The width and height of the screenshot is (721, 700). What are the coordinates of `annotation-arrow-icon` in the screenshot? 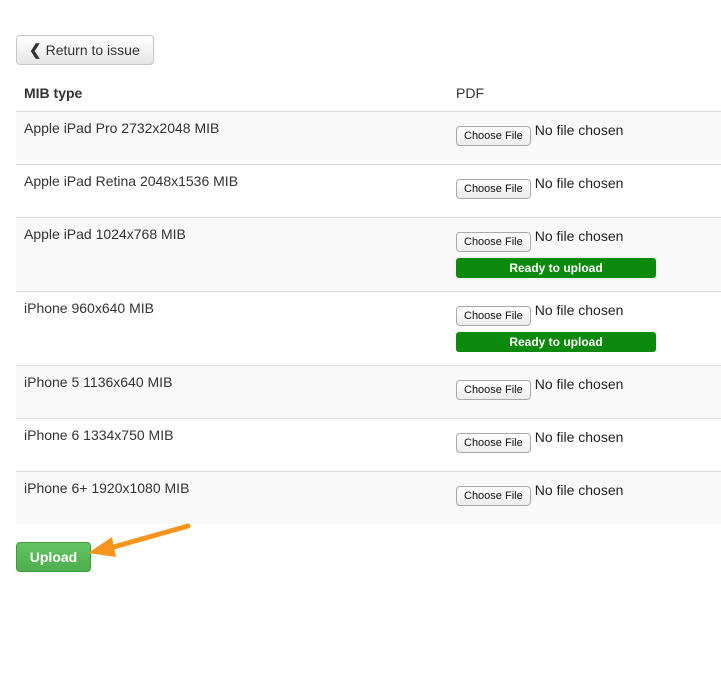 It's located at (139, 540).